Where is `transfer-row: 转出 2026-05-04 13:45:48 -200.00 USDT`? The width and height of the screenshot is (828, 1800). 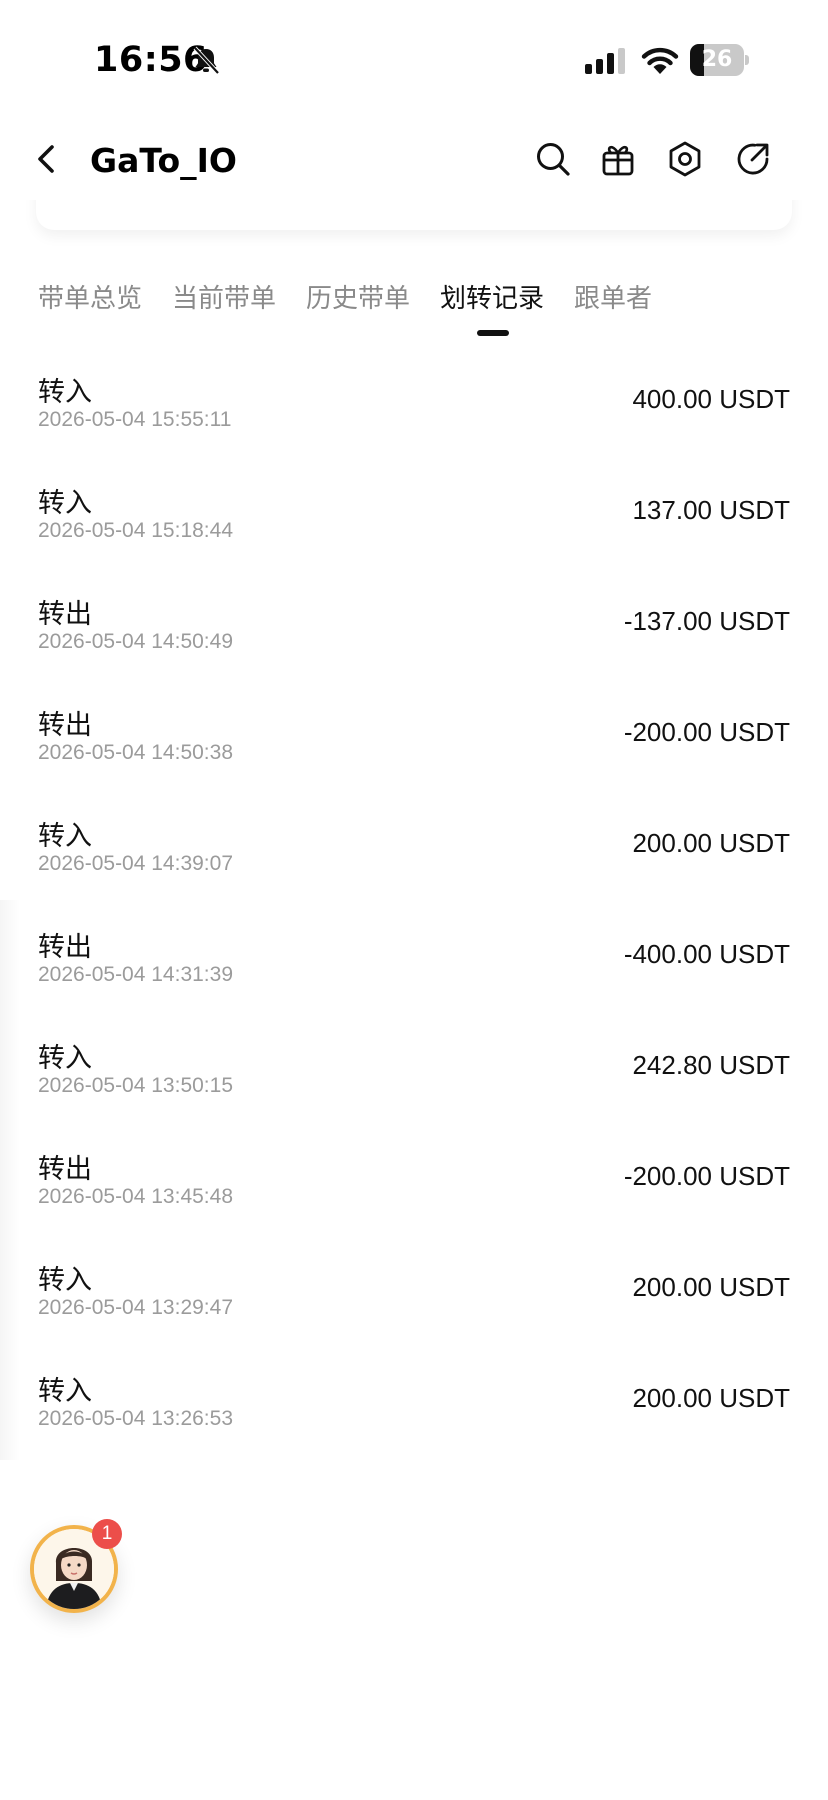
transfer-row: 转出 2026-05-04 13:45:48 -200.00 USDT is located at coordinates (414, 1194).